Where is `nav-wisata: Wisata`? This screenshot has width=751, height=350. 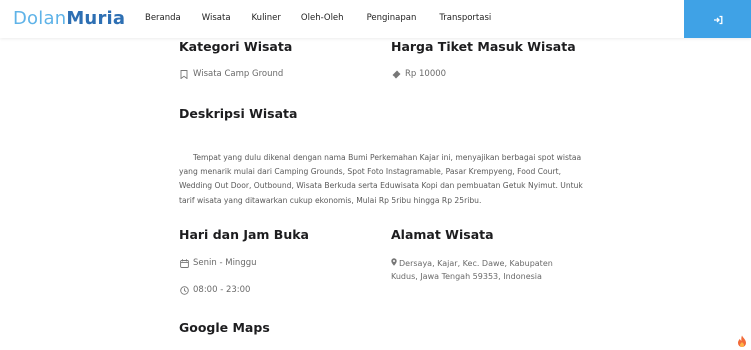
nav-wisata: Wisata is located at coordinates (216, 18).